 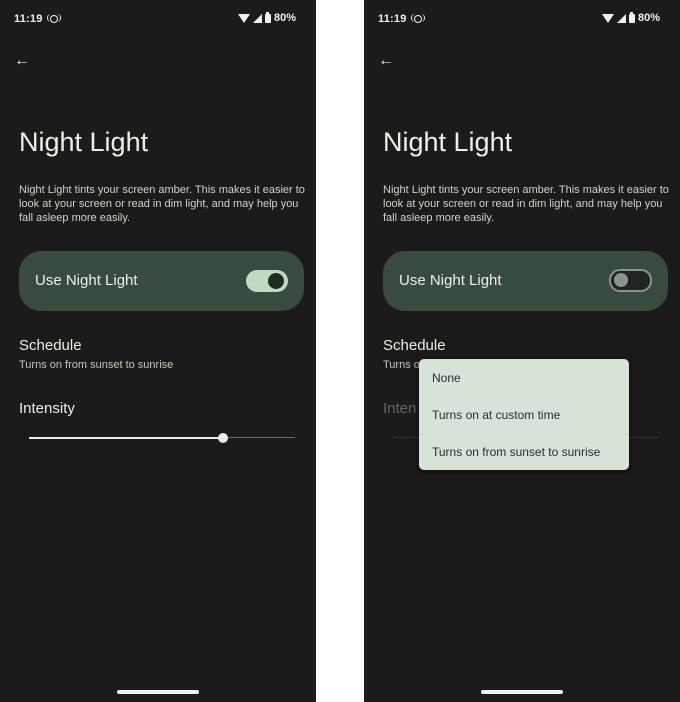 I want to click on intensity-slider, so click(x=162, y=438).